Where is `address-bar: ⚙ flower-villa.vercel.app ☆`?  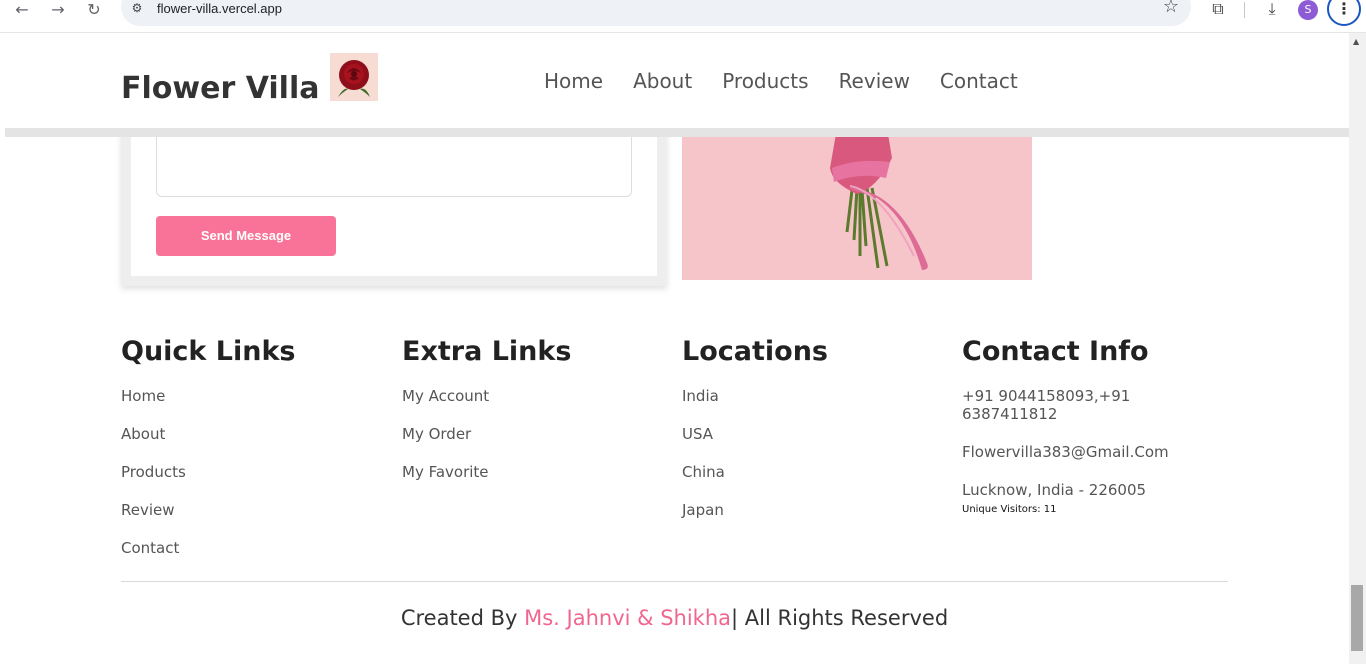 address-bar: ⚙ flower-villa.vercel.app ☆ is located at coordinates (656, 13).